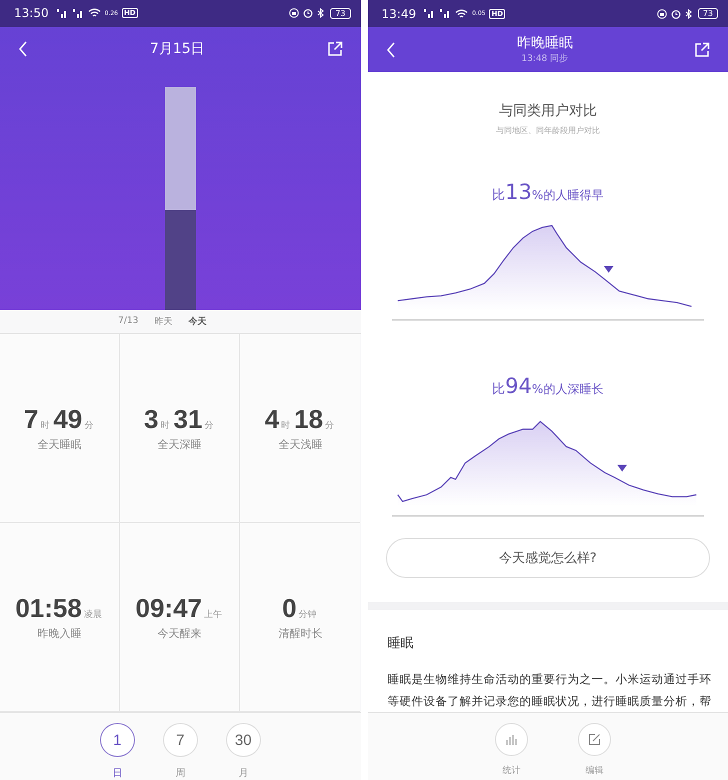 The width and height of the screenshot is (728, 780). What do you see at coordinates (594, 739) in the screenshot?
I see `edit-icon` at bounding box center [594, 739].